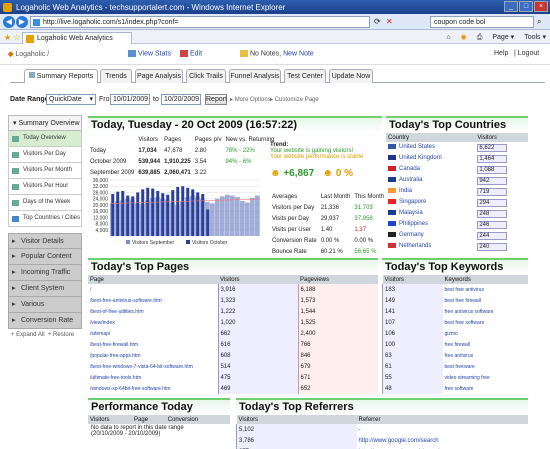 This screenshot has height=449, width=550. Describe the element at coordinates (191, 53) in the screenshot. I see `edit-link: Edit` at that location.